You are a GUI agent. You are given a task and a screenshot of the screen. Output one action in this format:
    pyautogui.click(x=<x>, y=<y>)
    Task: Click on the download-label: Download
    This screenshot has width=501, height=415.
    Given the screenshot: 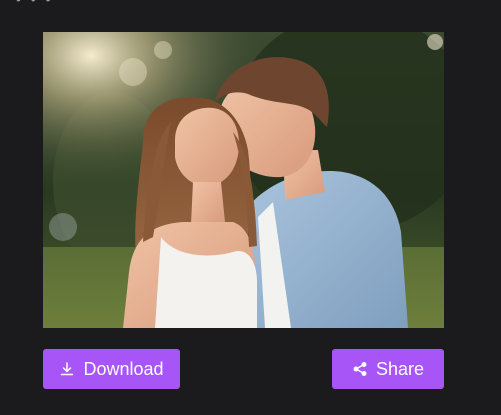 What is the action you would take?
    pyautogui.click(x=123, y=368)
    